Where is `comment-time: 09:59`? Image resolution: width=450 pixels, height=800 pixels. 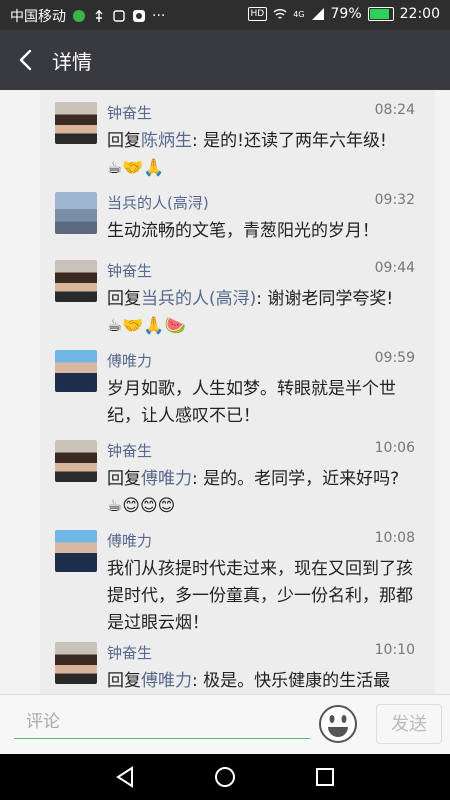 comment-time: 09:59 is located at coordinates (394, 358).